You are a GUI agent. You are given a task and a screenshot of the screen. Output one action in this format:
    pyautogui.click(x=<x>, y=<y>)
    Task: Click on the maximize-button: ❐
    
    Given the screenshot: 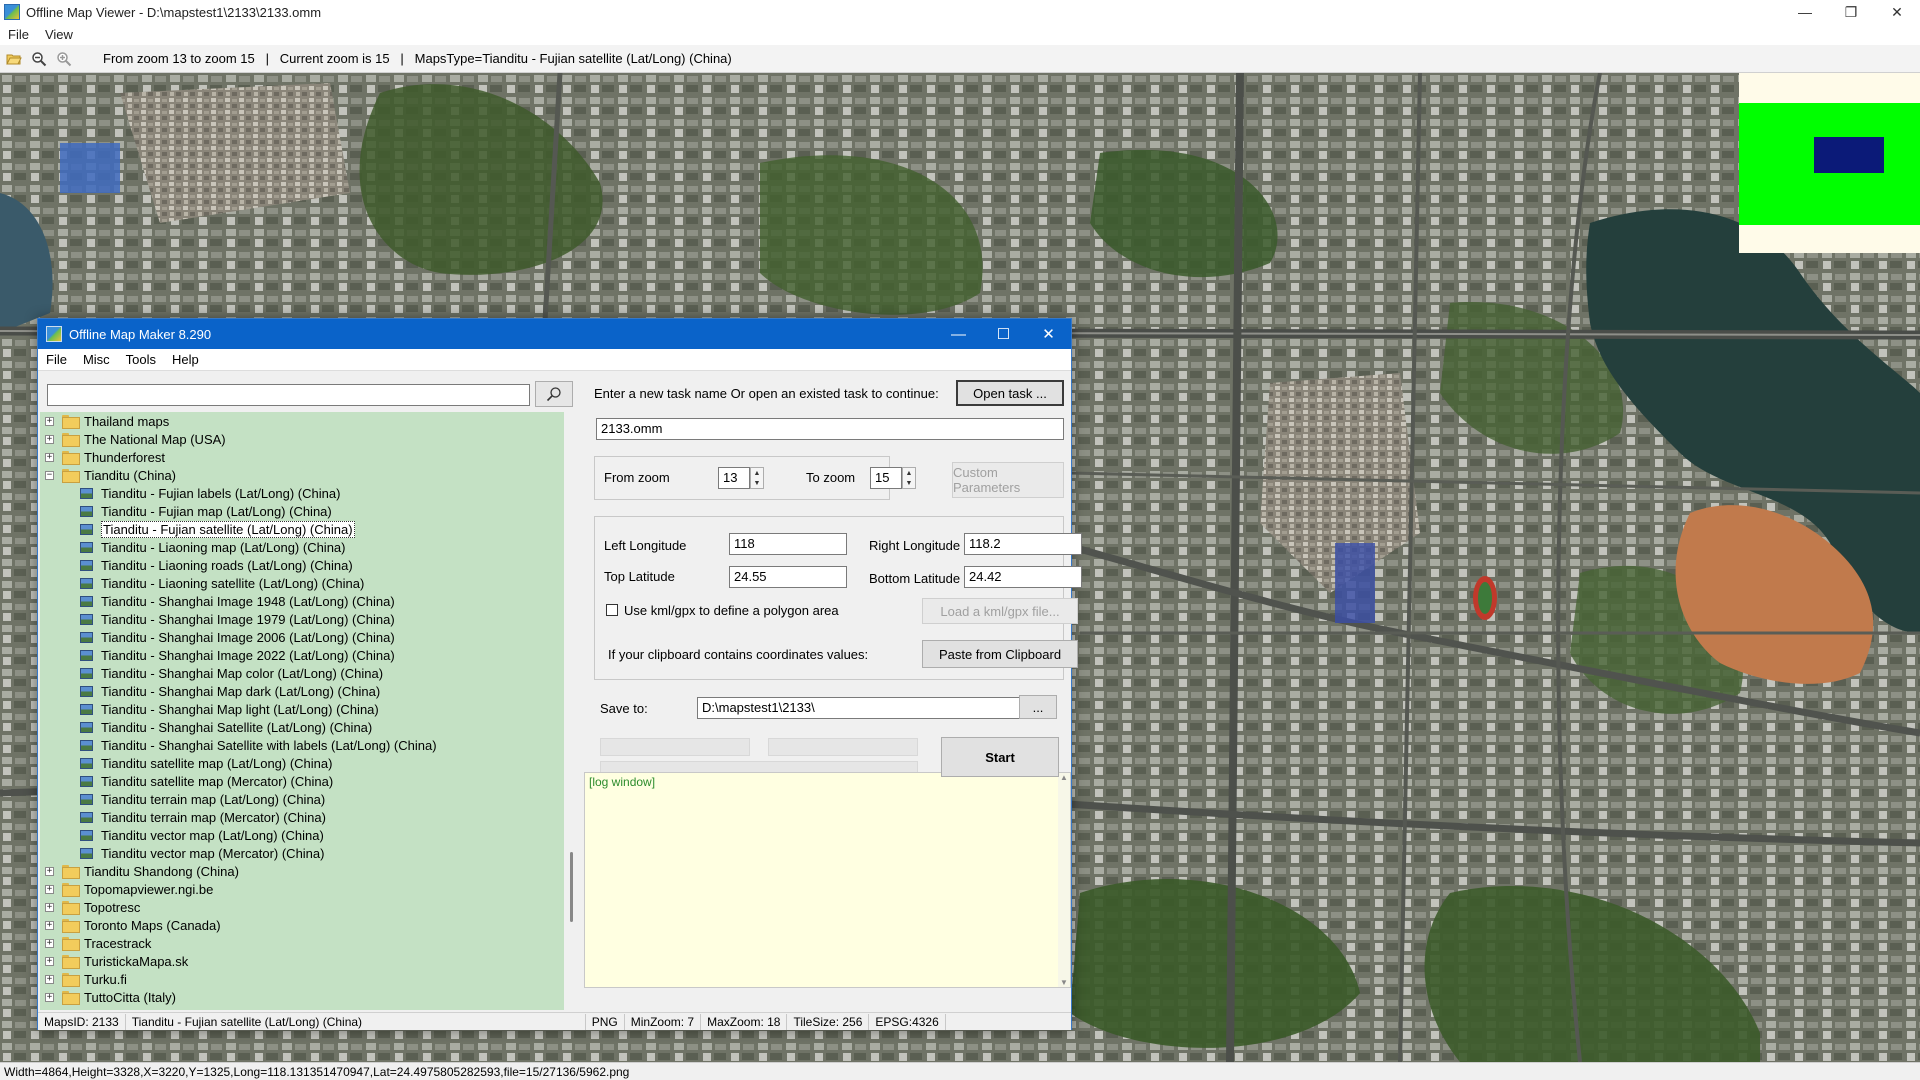 What is the action you would take?
    pyautogui.click(x=1851, y=12)
    